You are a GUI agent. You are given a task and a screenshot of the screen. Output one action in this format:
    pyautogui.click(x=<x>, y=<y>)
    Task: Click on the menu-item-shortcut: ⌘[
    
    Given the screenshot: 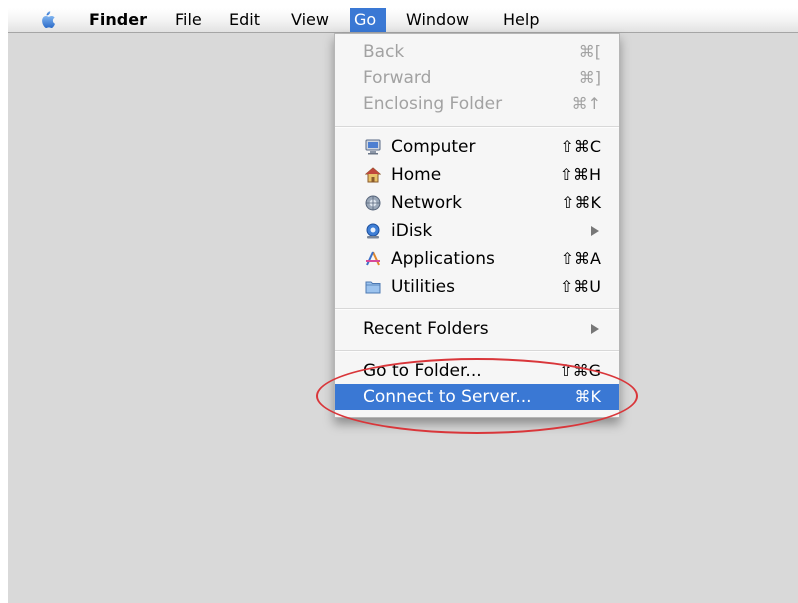 What is the action you would take?
    pyautogui.click(x=589, y=51)
    